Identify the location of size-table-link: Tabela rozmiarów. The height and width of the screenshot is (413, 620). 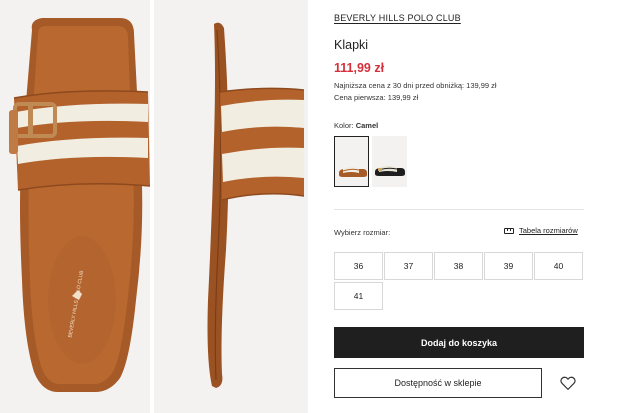
(541, 230).